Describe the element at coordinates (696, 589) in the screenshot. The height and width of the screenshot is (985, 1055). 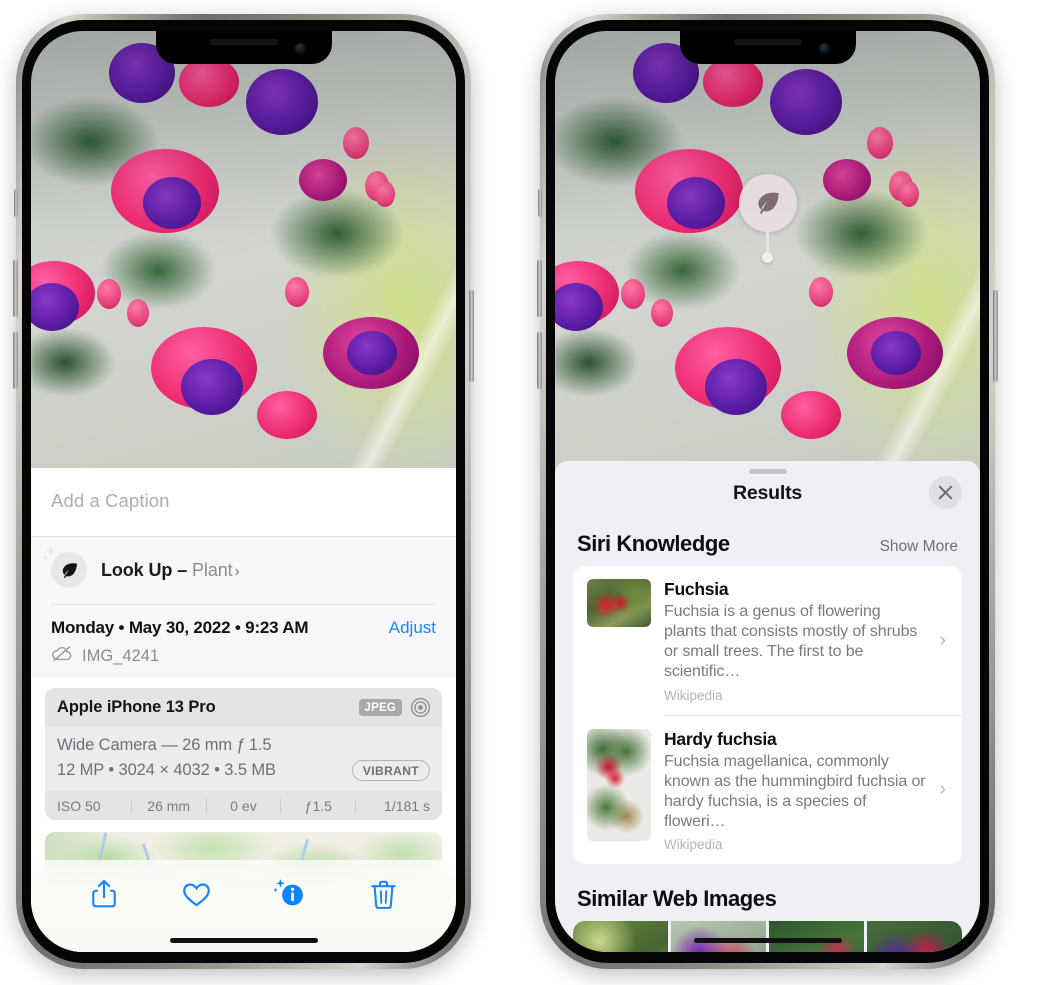
I see `knowledge-title: Fuchsia` at that location.